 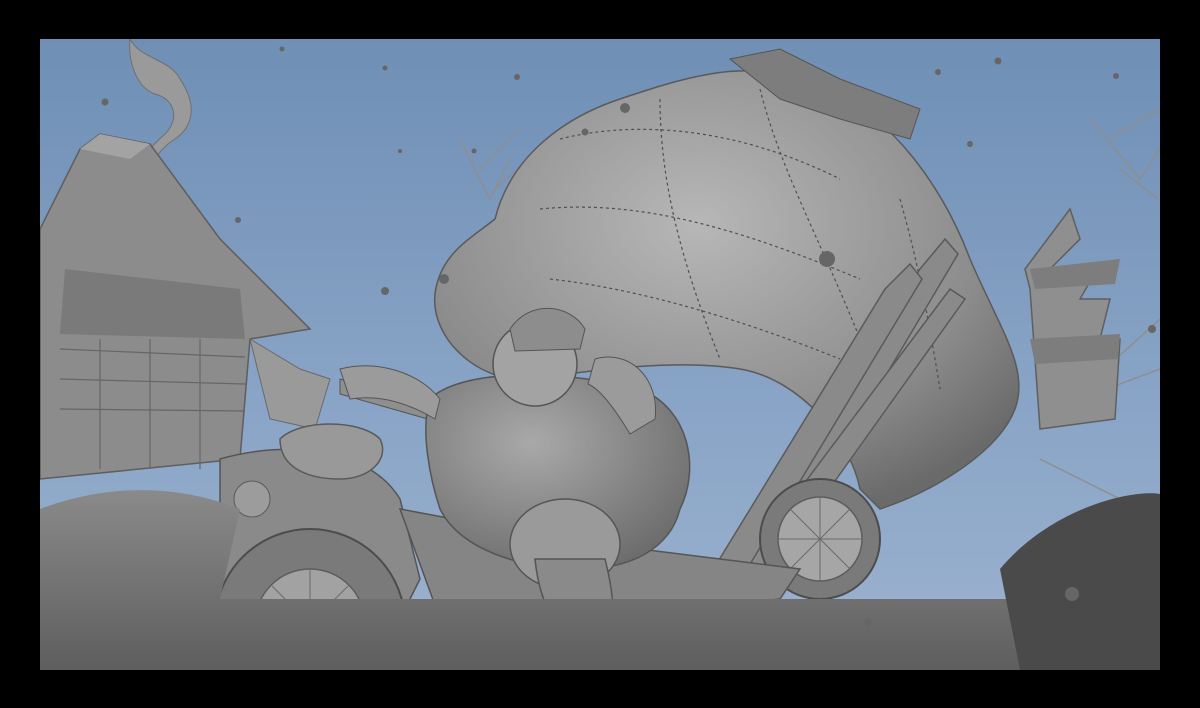 I want to click on pagoda-tower-icon, so click(x=1072, y=318).